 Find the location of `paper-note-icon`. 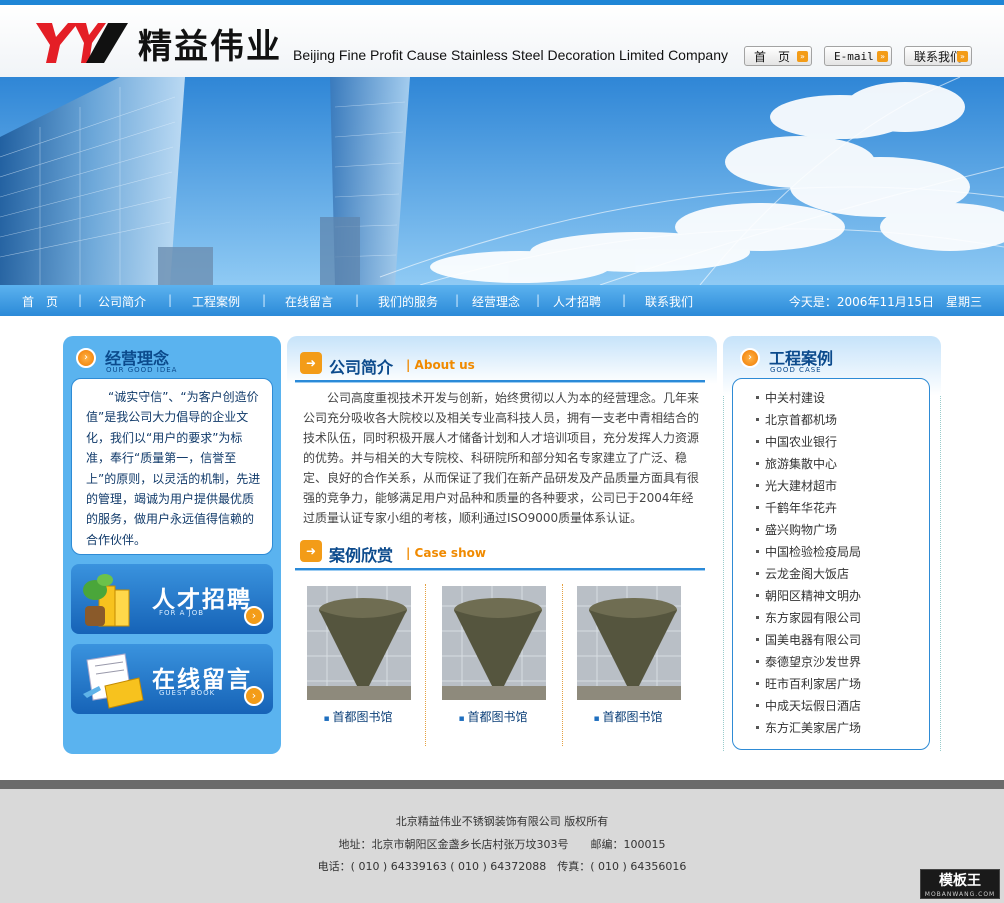

paper-note-icon is located at coordinates (113, 681).